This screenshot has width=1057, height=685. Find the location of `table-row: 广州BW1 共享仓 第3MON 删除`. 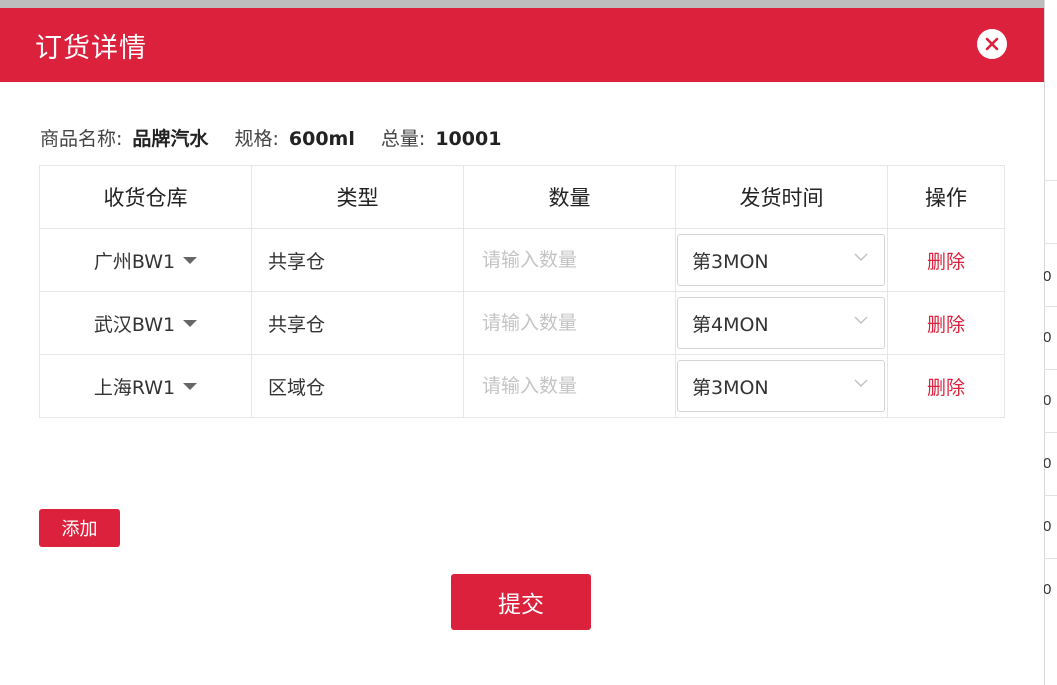

table-row: 广州BW1 共享仓 第3MON 删除 is located at coordinates (522, 260).